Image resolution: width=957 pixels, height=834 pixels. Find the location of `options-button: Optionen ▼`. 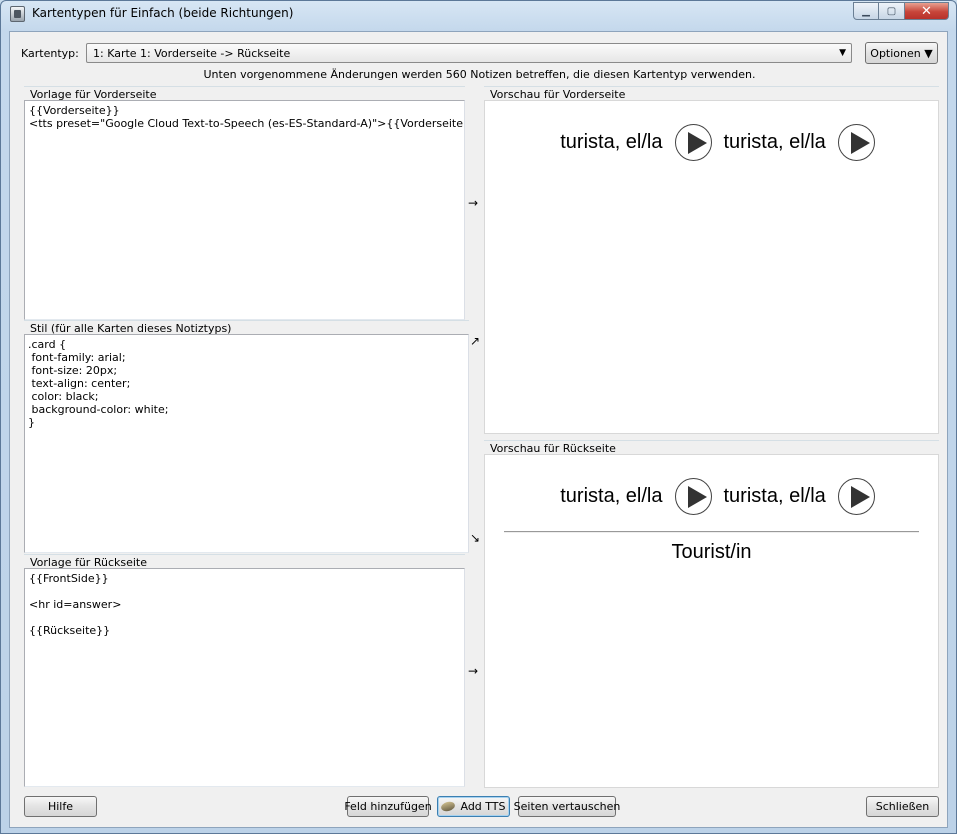

options-button: Optionen ▼ is located at coordinates (901, 53).